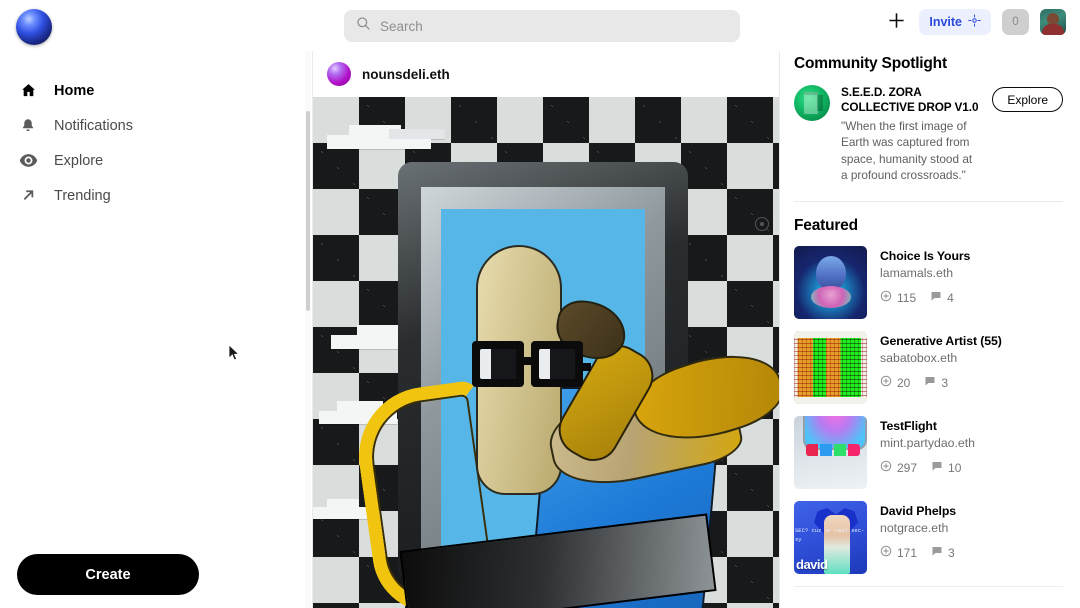 This screenshot has width=1080, height=608. Describe the element at coordinates (870, 63) in the screenshot. I see `community-spotlight-title: Community Spotlight` at that location.